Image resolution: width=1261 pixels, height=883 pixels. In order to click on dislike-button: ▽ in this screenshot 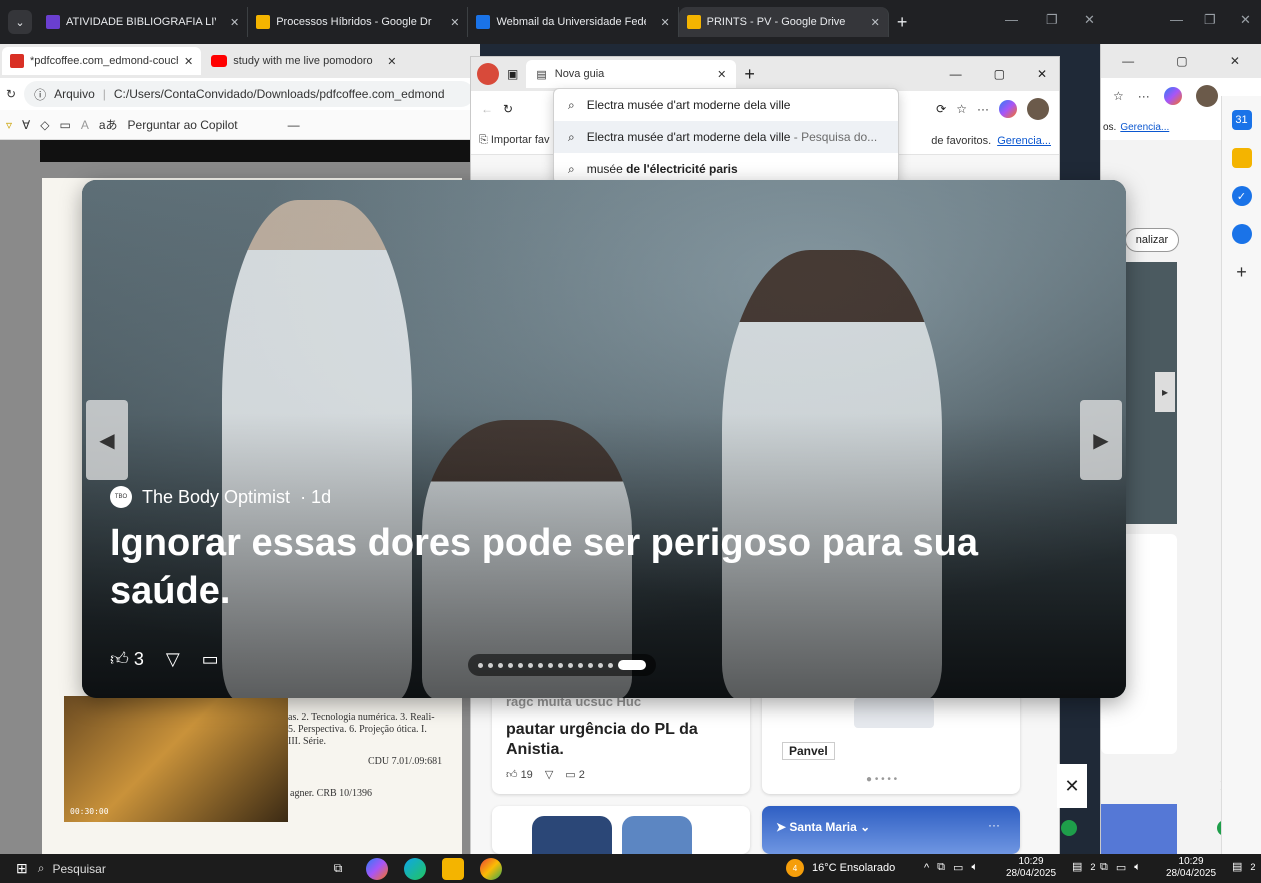, I will do `click(173, 659)`.